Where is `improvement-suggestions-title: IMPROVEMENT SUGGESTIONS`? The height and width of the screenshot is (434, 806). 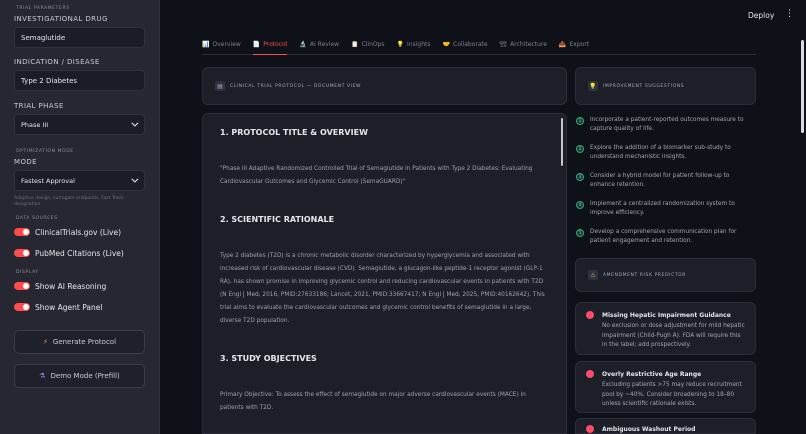 improvement-suggestions-title: IMPROVEMENT SUGGESTIONS is located at coordinates (644, 86).